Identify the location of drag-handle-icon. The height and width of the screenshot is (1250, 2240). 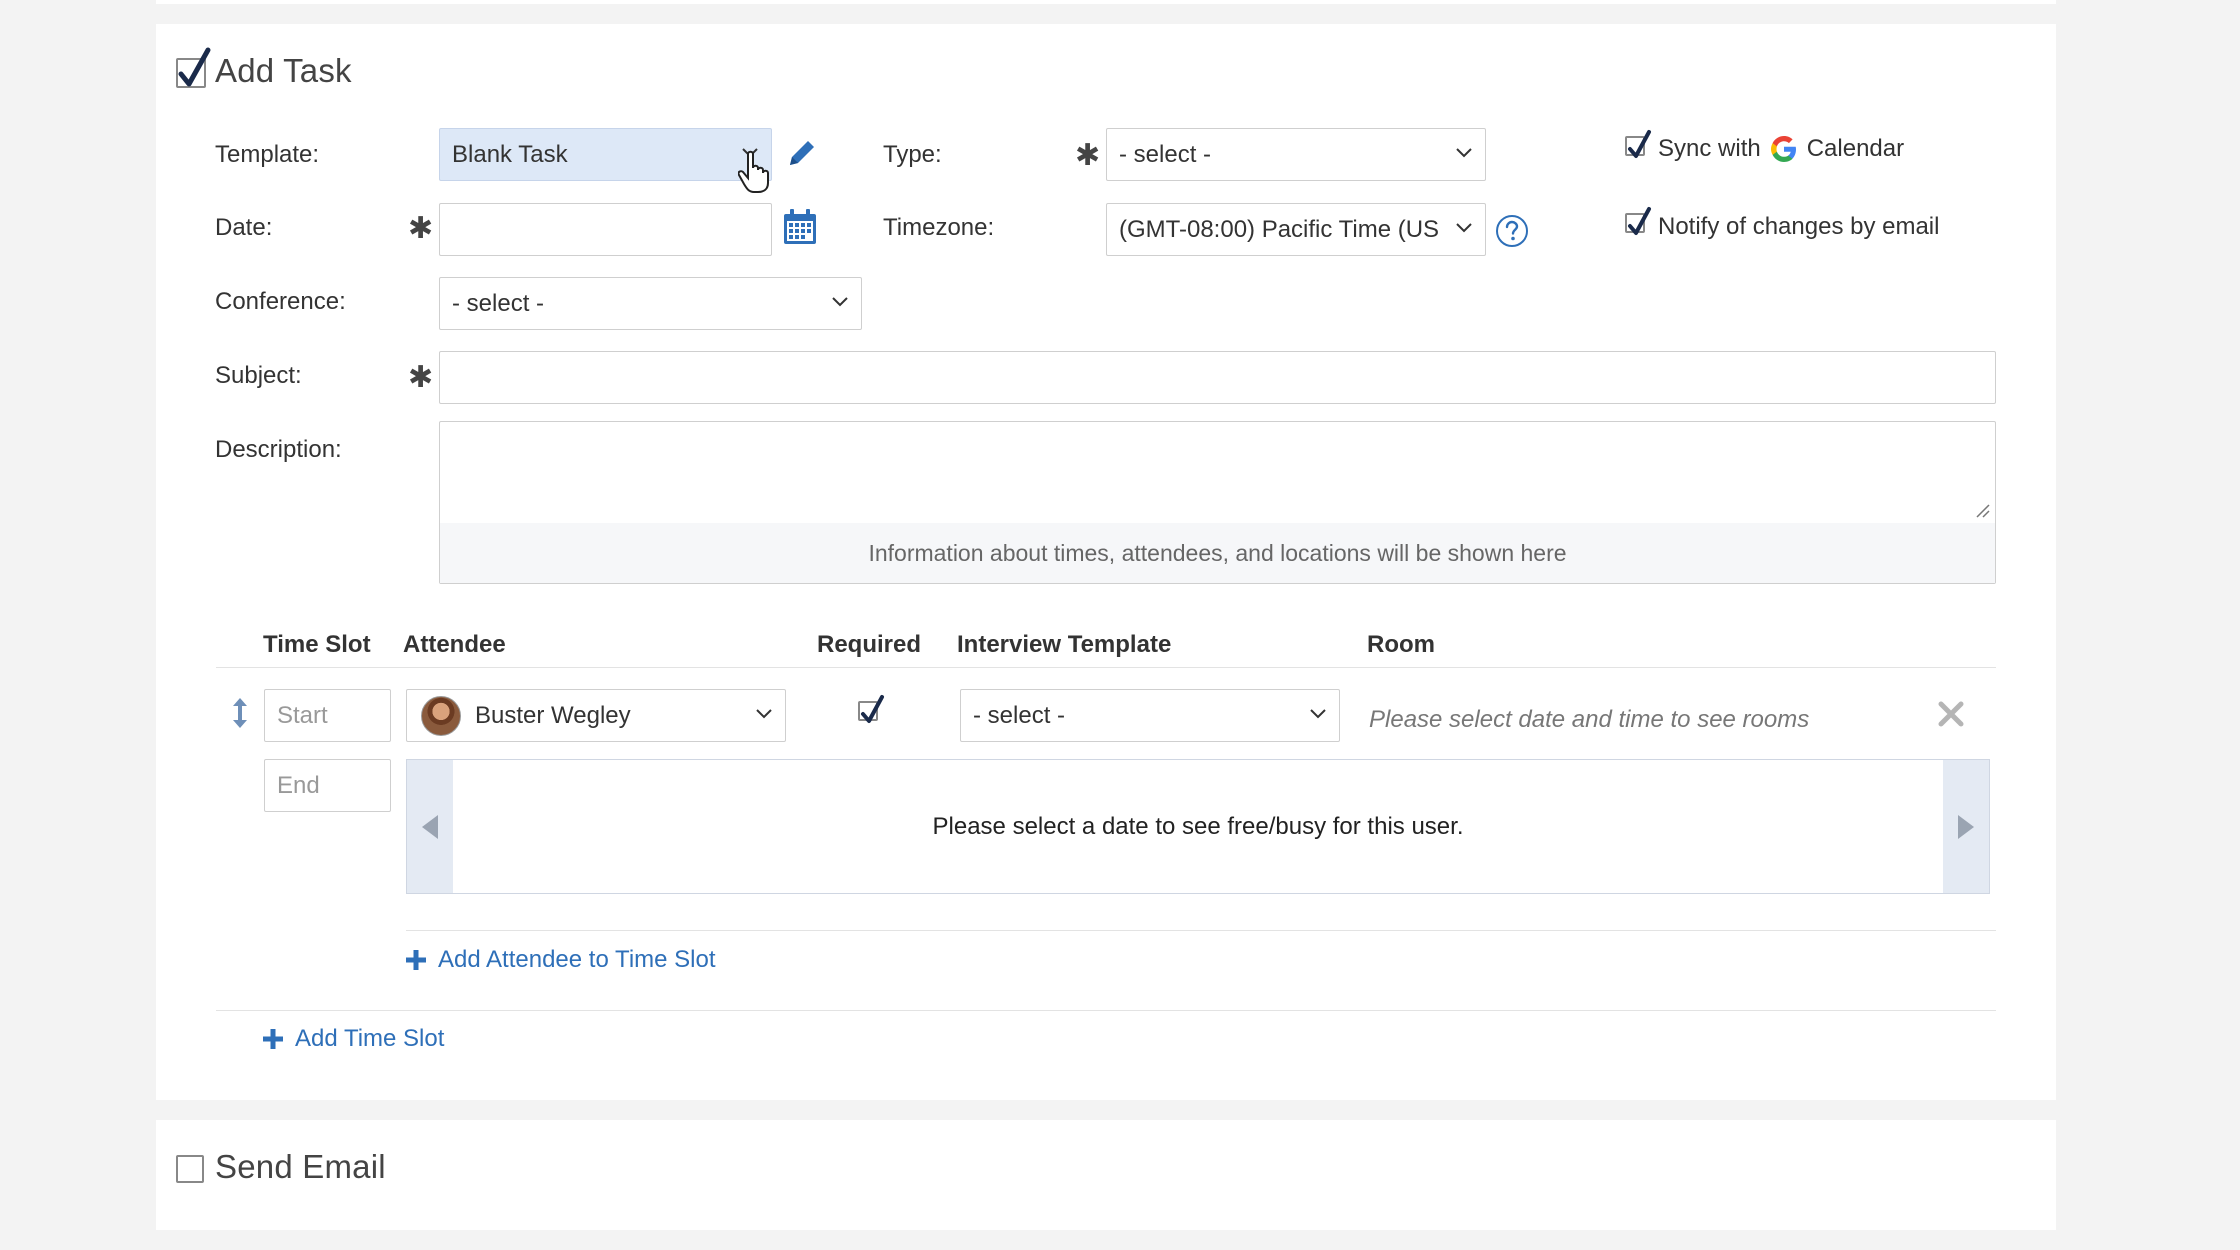
(240, 713).